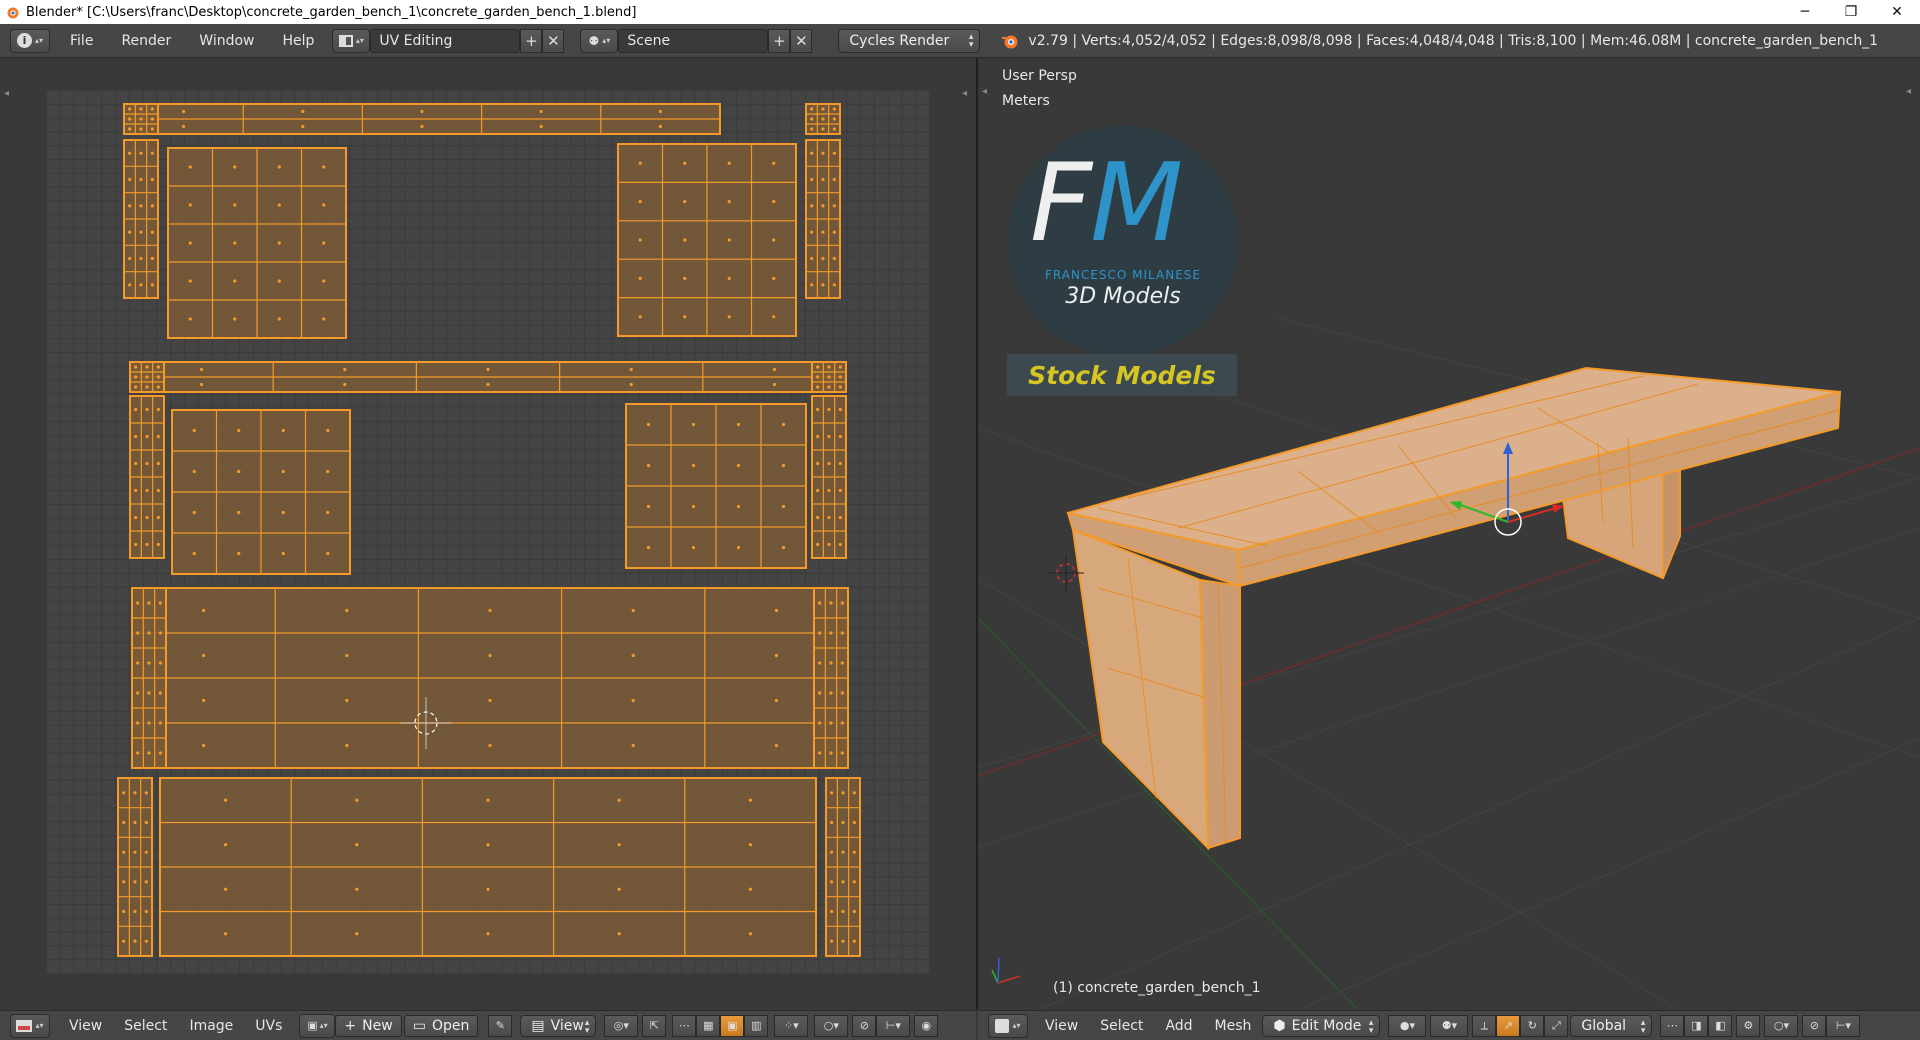 This screenshot has width=1920, height=1040. I want to click on uv-menu-select: Select, so click(145, 1026).